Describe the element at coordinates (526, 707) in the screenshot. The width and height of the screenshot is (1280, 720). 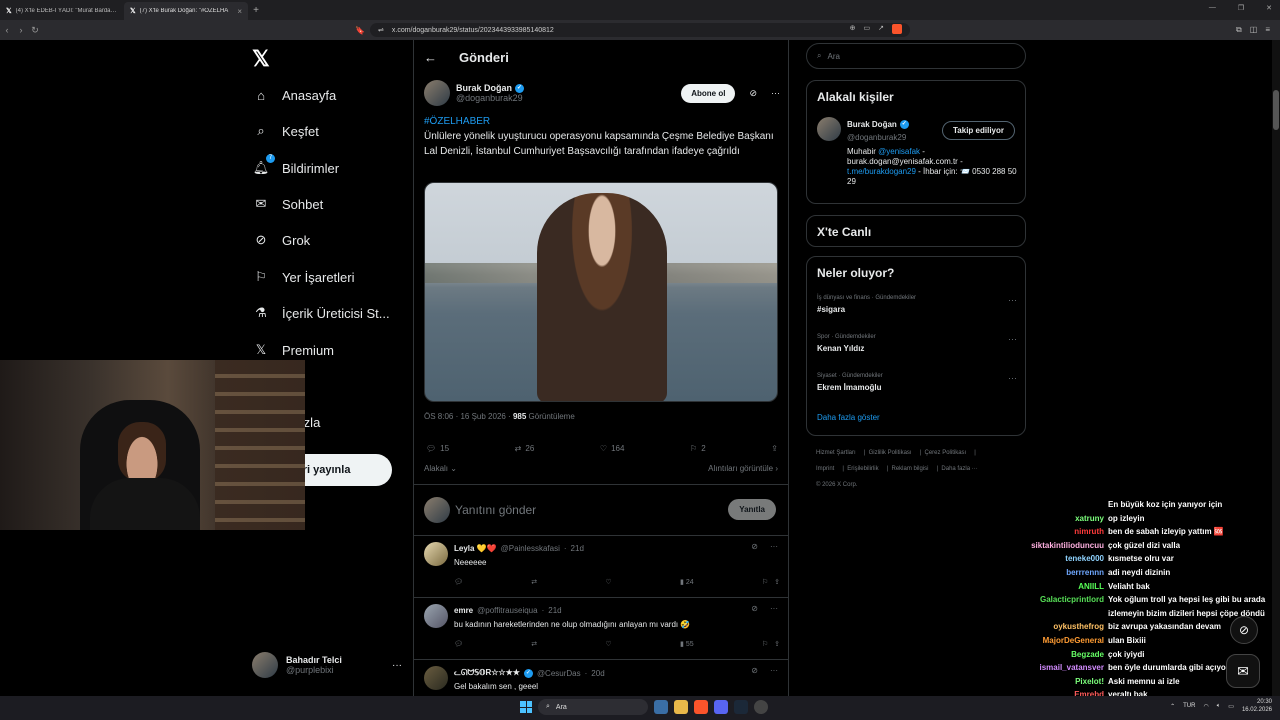
I see `windows-start-icon` at that location.